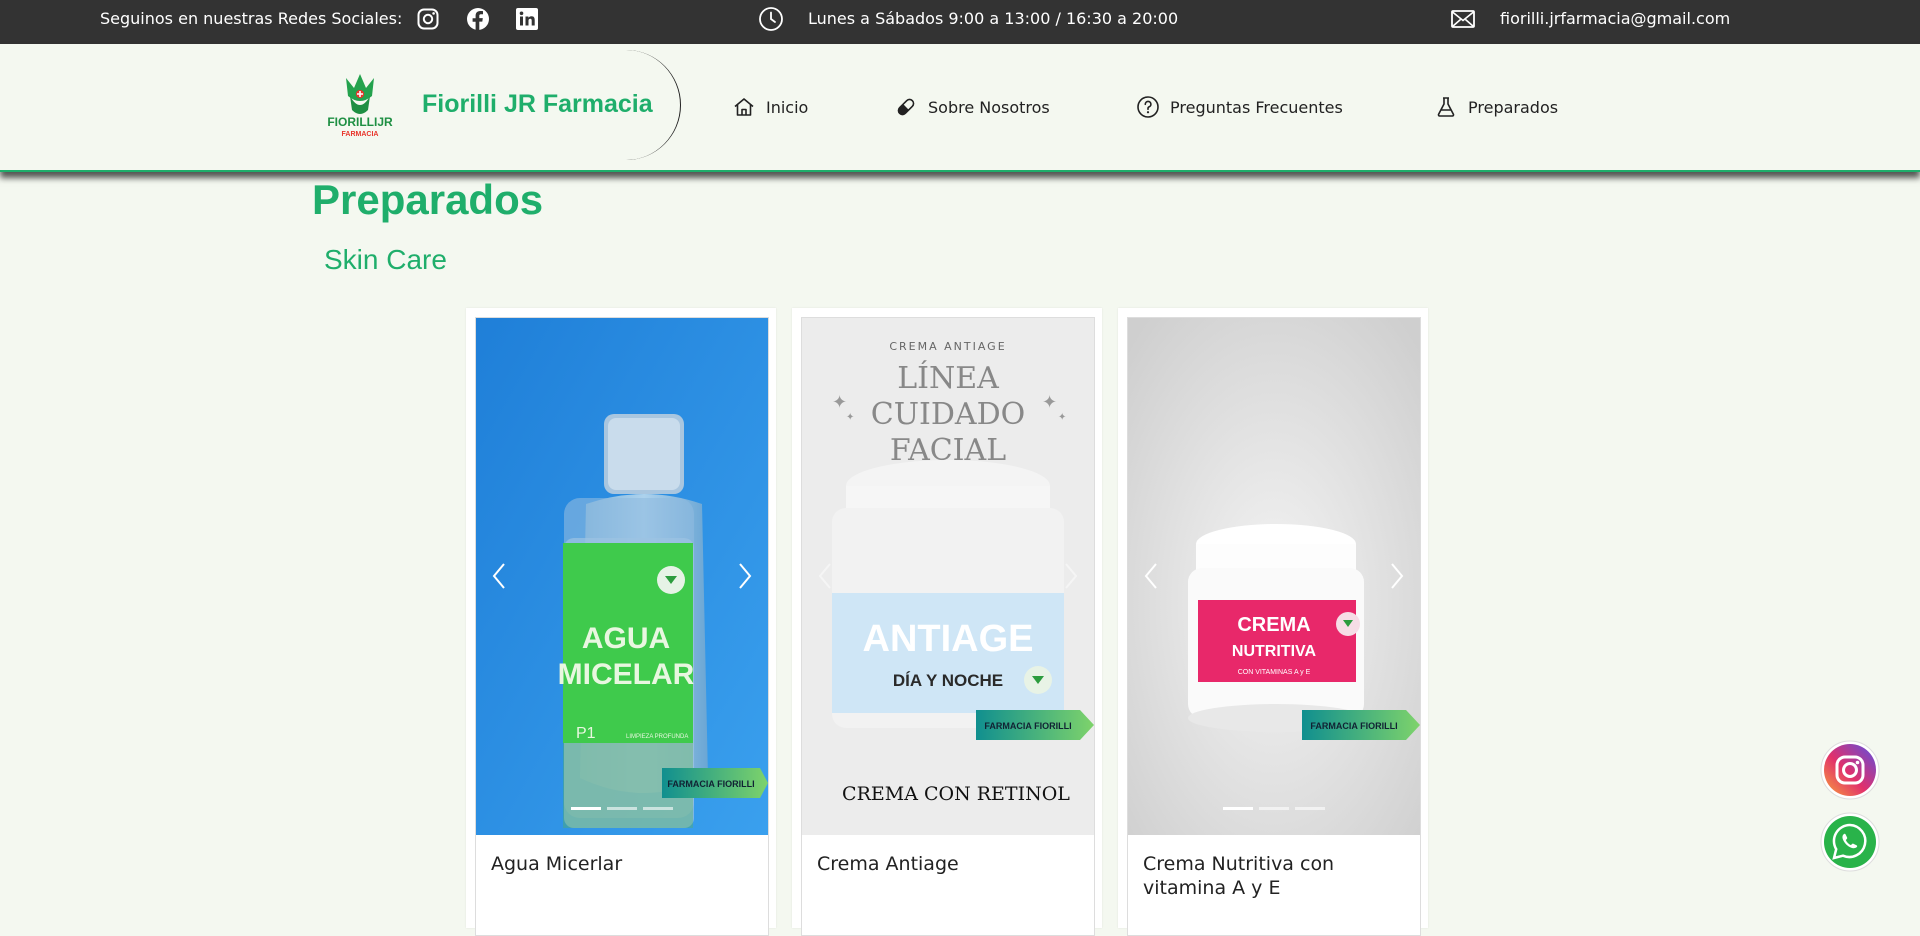 This screenshot has height=936, width=1920. I want to click on home-icon, so click(744, 107).